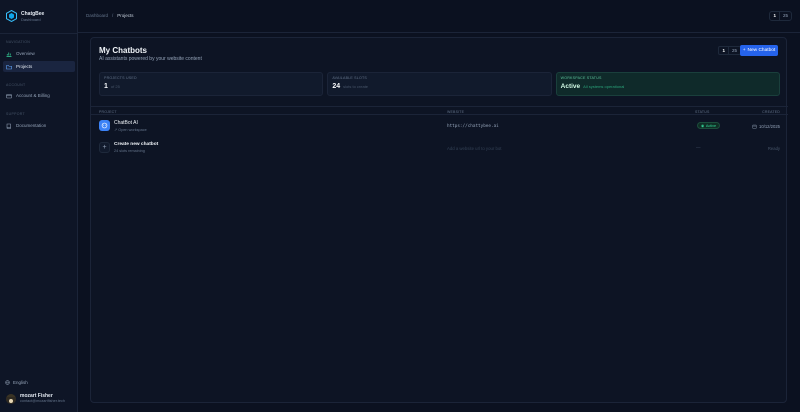 This screenshot has width=800, height=412. Describe the element at coordinates (130, 129) in the screenshot. I see `chatbot-subtitle: ↗ Open workspace` at that location.